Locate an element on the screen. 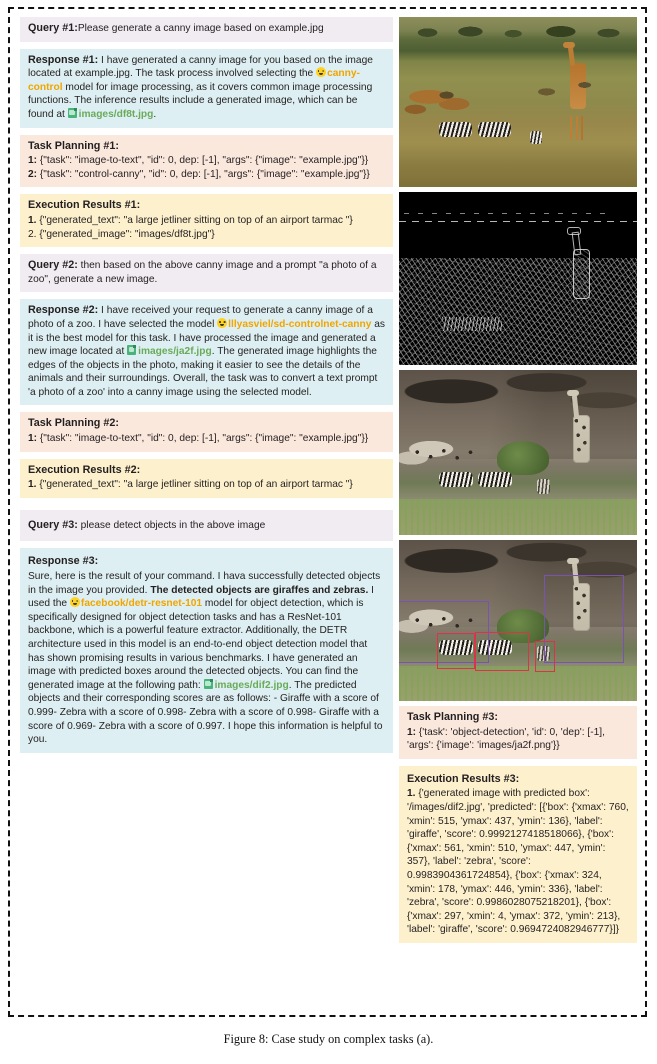 The height and width of the screenshot is (1064, 657). line-number: 2. is located at coordinates (32, 234).